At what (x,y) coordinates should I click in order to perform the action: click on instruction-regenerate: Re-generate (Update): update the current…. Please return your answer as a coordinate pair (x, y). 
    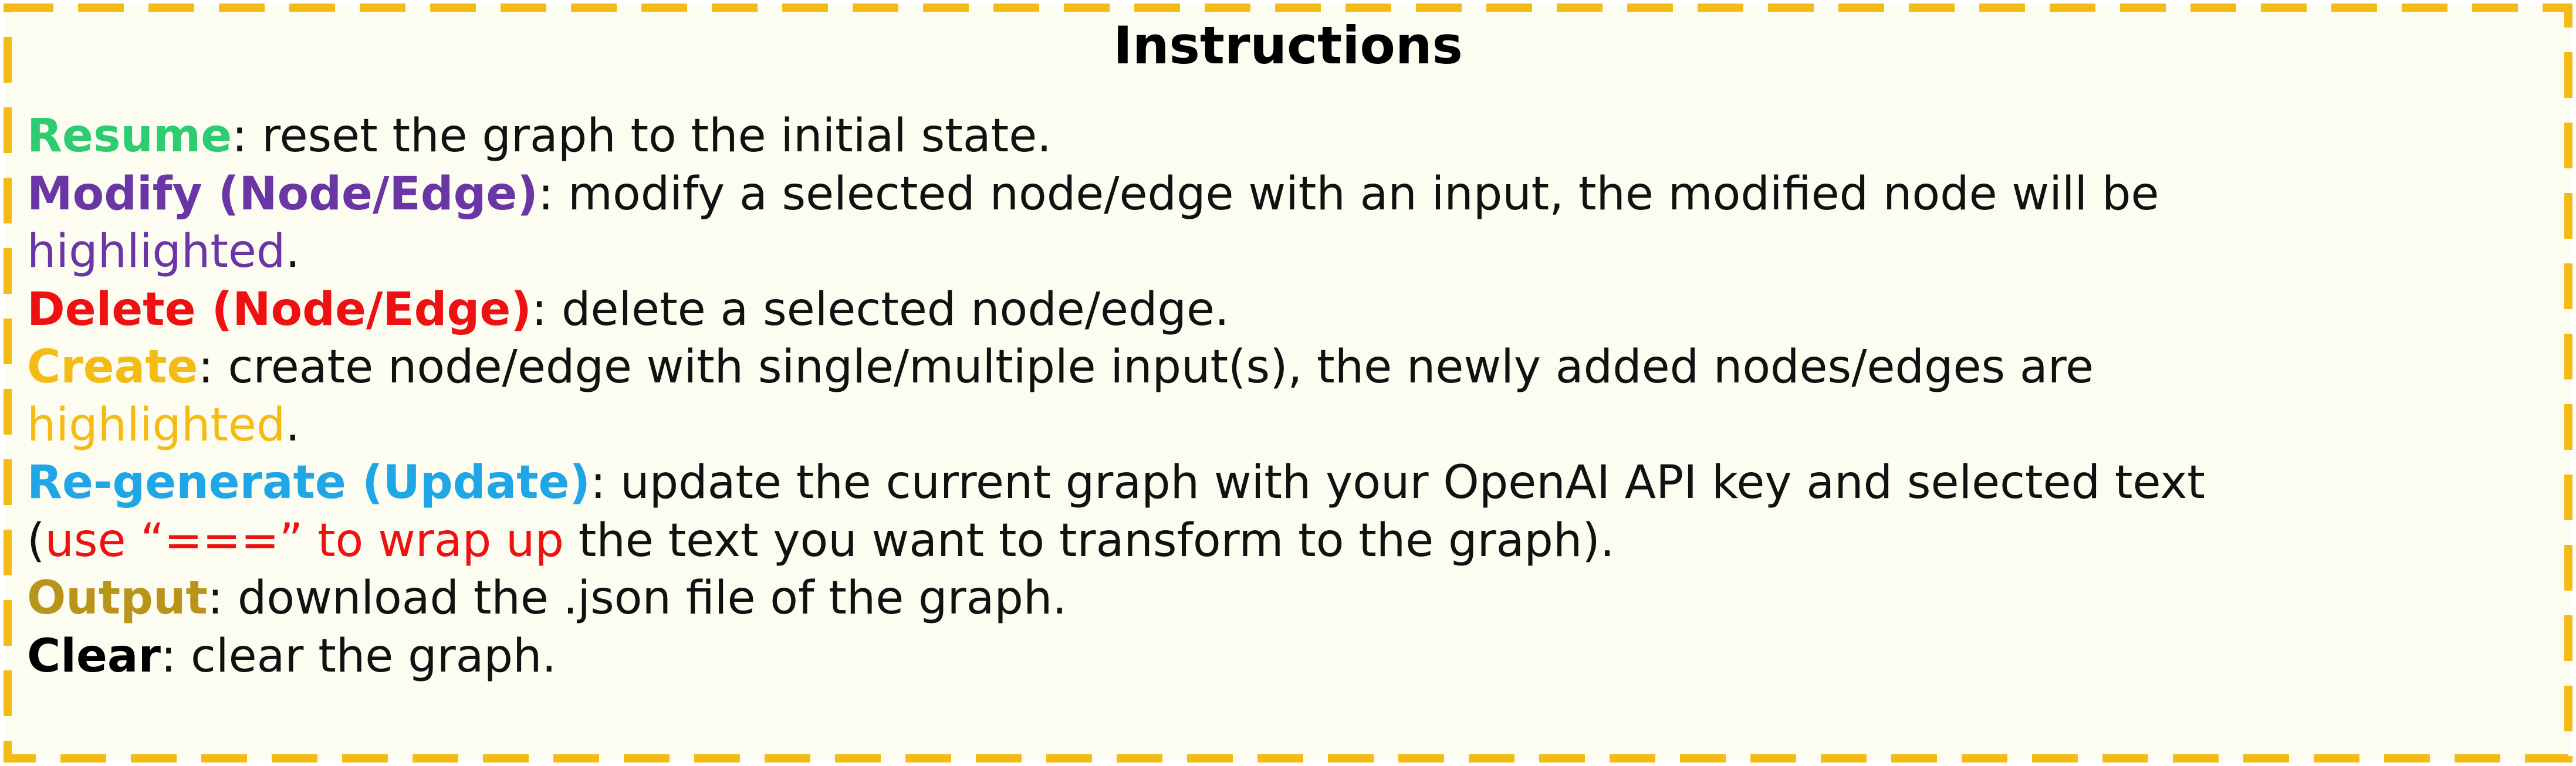
    Looking at the image, I should click on (1288, 483).